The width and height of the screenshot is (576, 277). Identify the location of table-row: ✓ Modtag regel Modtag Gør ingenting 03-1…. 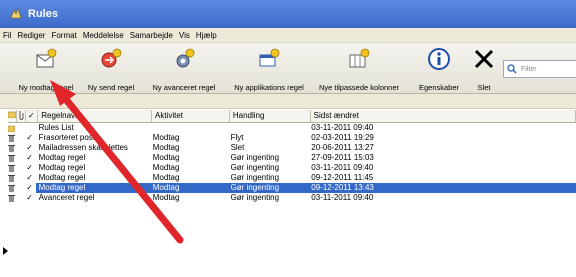
(292, 168).